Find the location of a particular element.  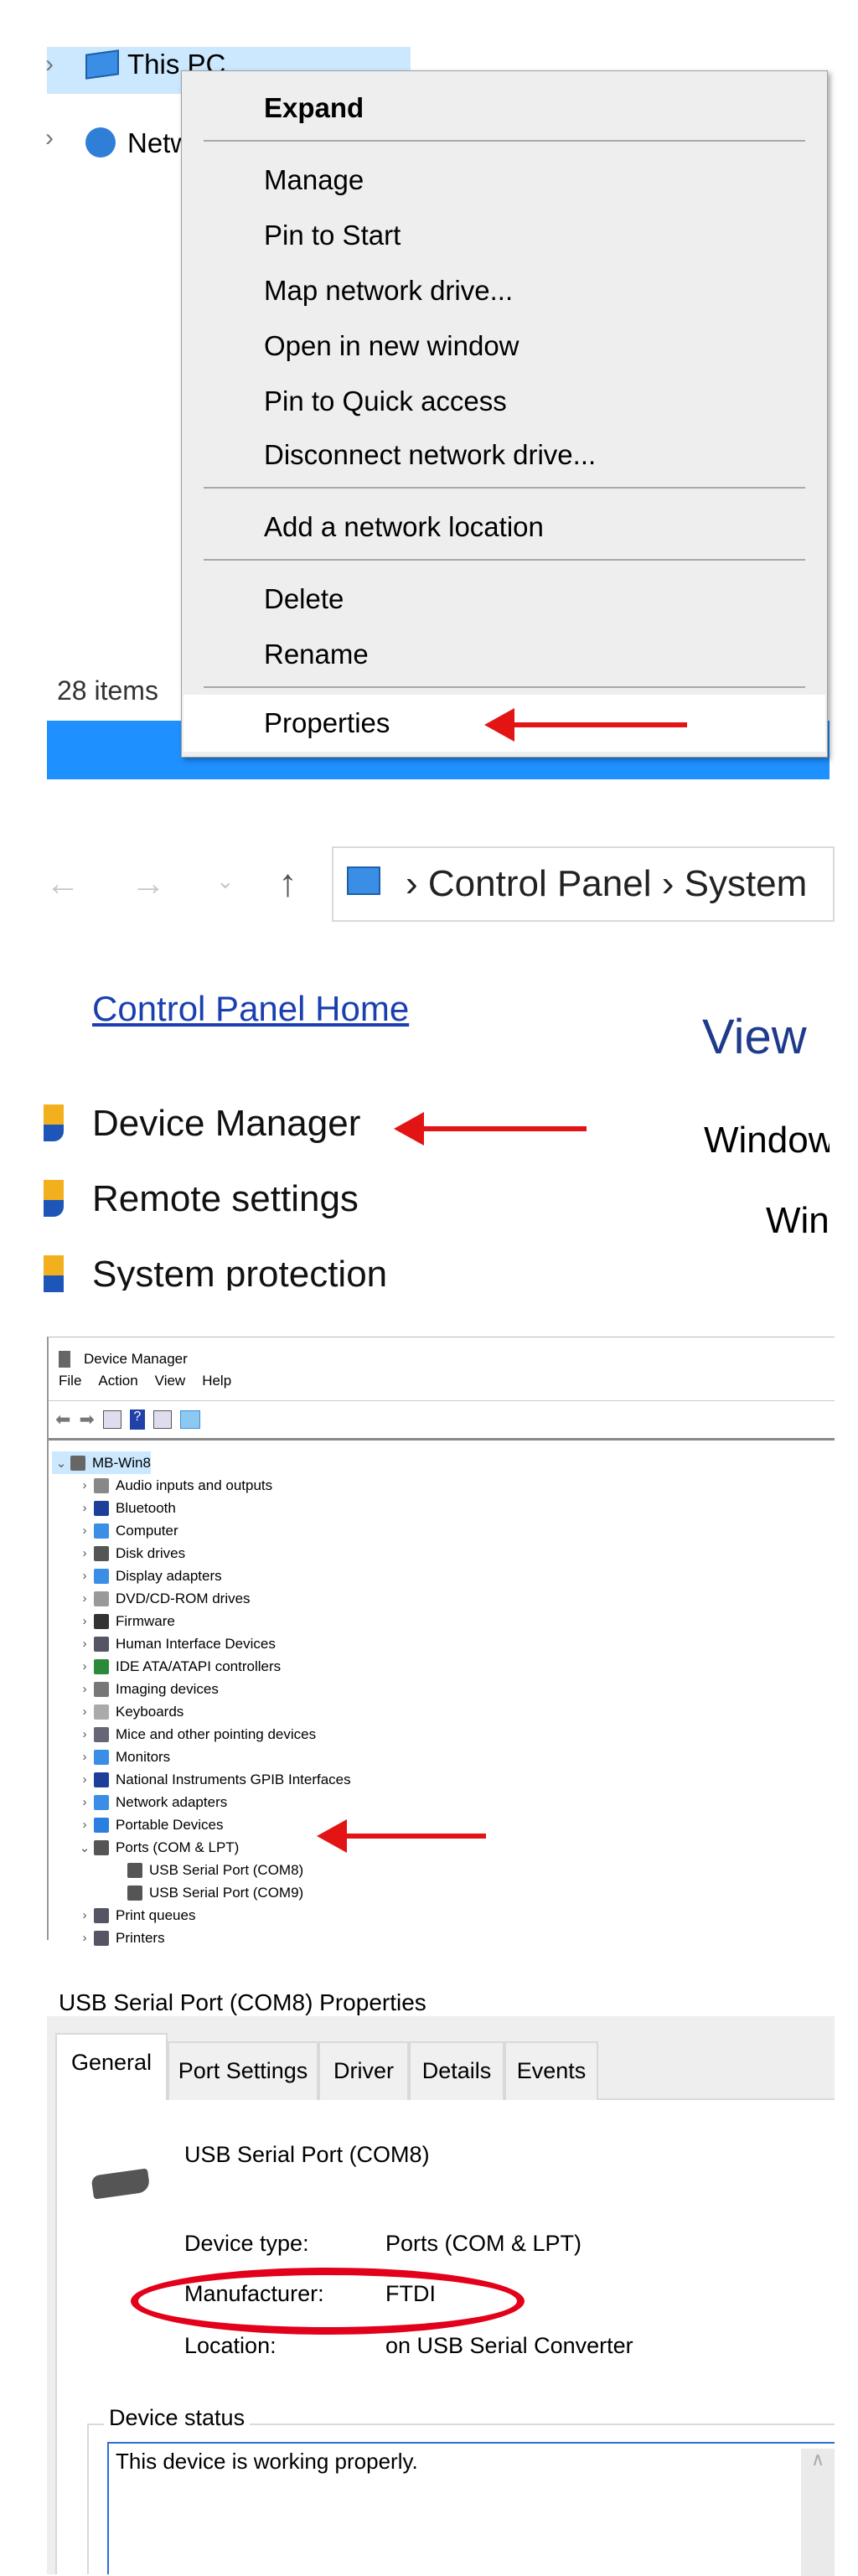

tree-category: › Network adapters is located at coordinates (151, 1802).